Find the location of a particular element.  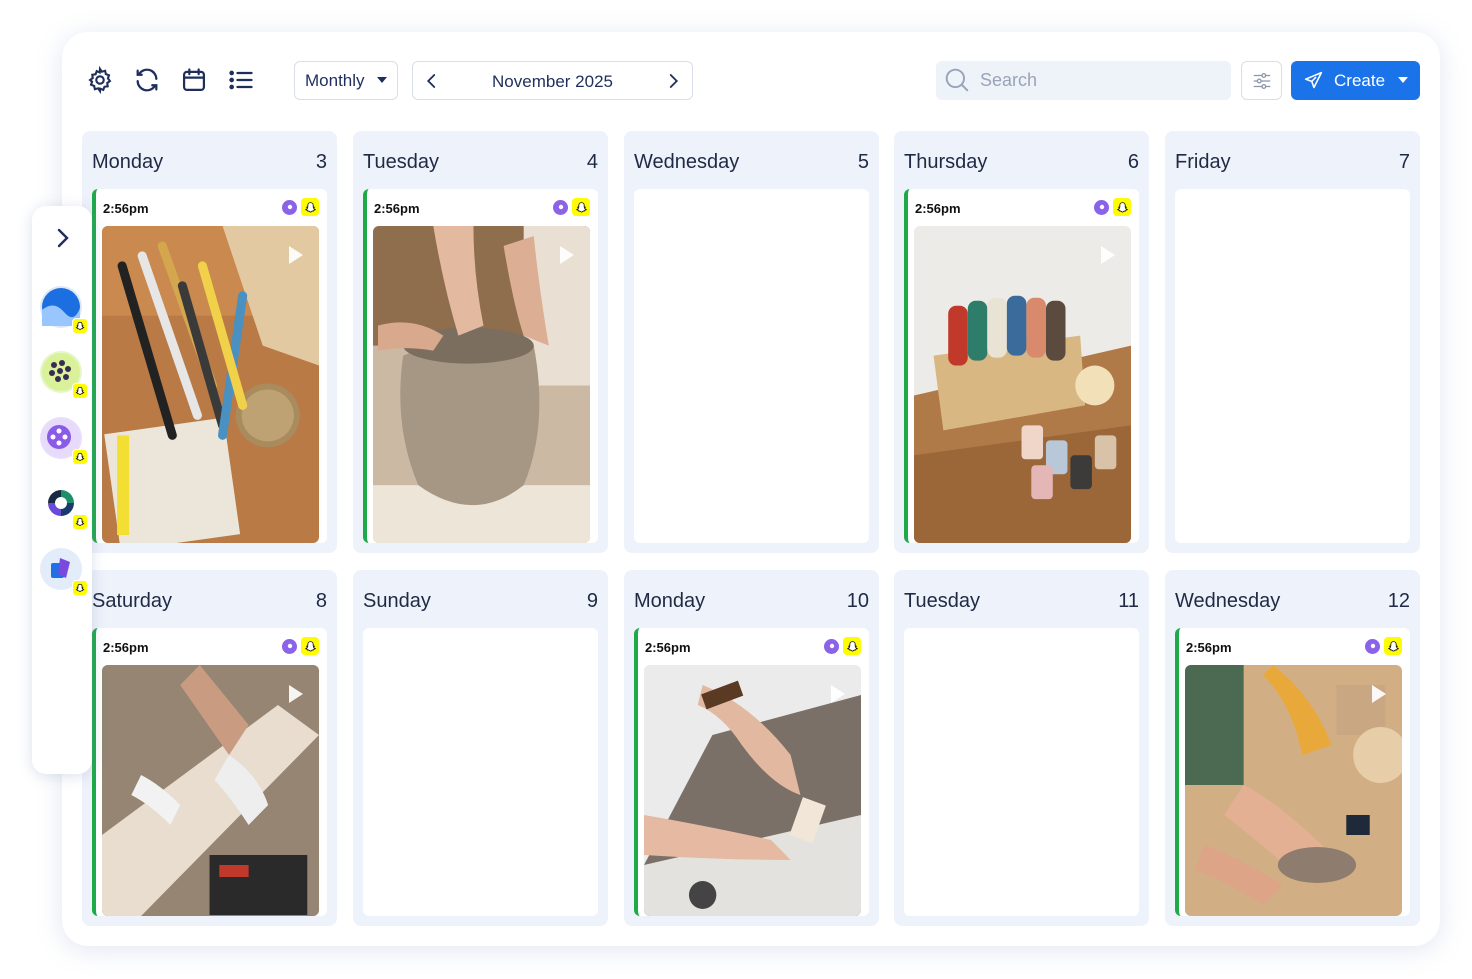

account-cube-avatar is located at coordinates (64, 572).